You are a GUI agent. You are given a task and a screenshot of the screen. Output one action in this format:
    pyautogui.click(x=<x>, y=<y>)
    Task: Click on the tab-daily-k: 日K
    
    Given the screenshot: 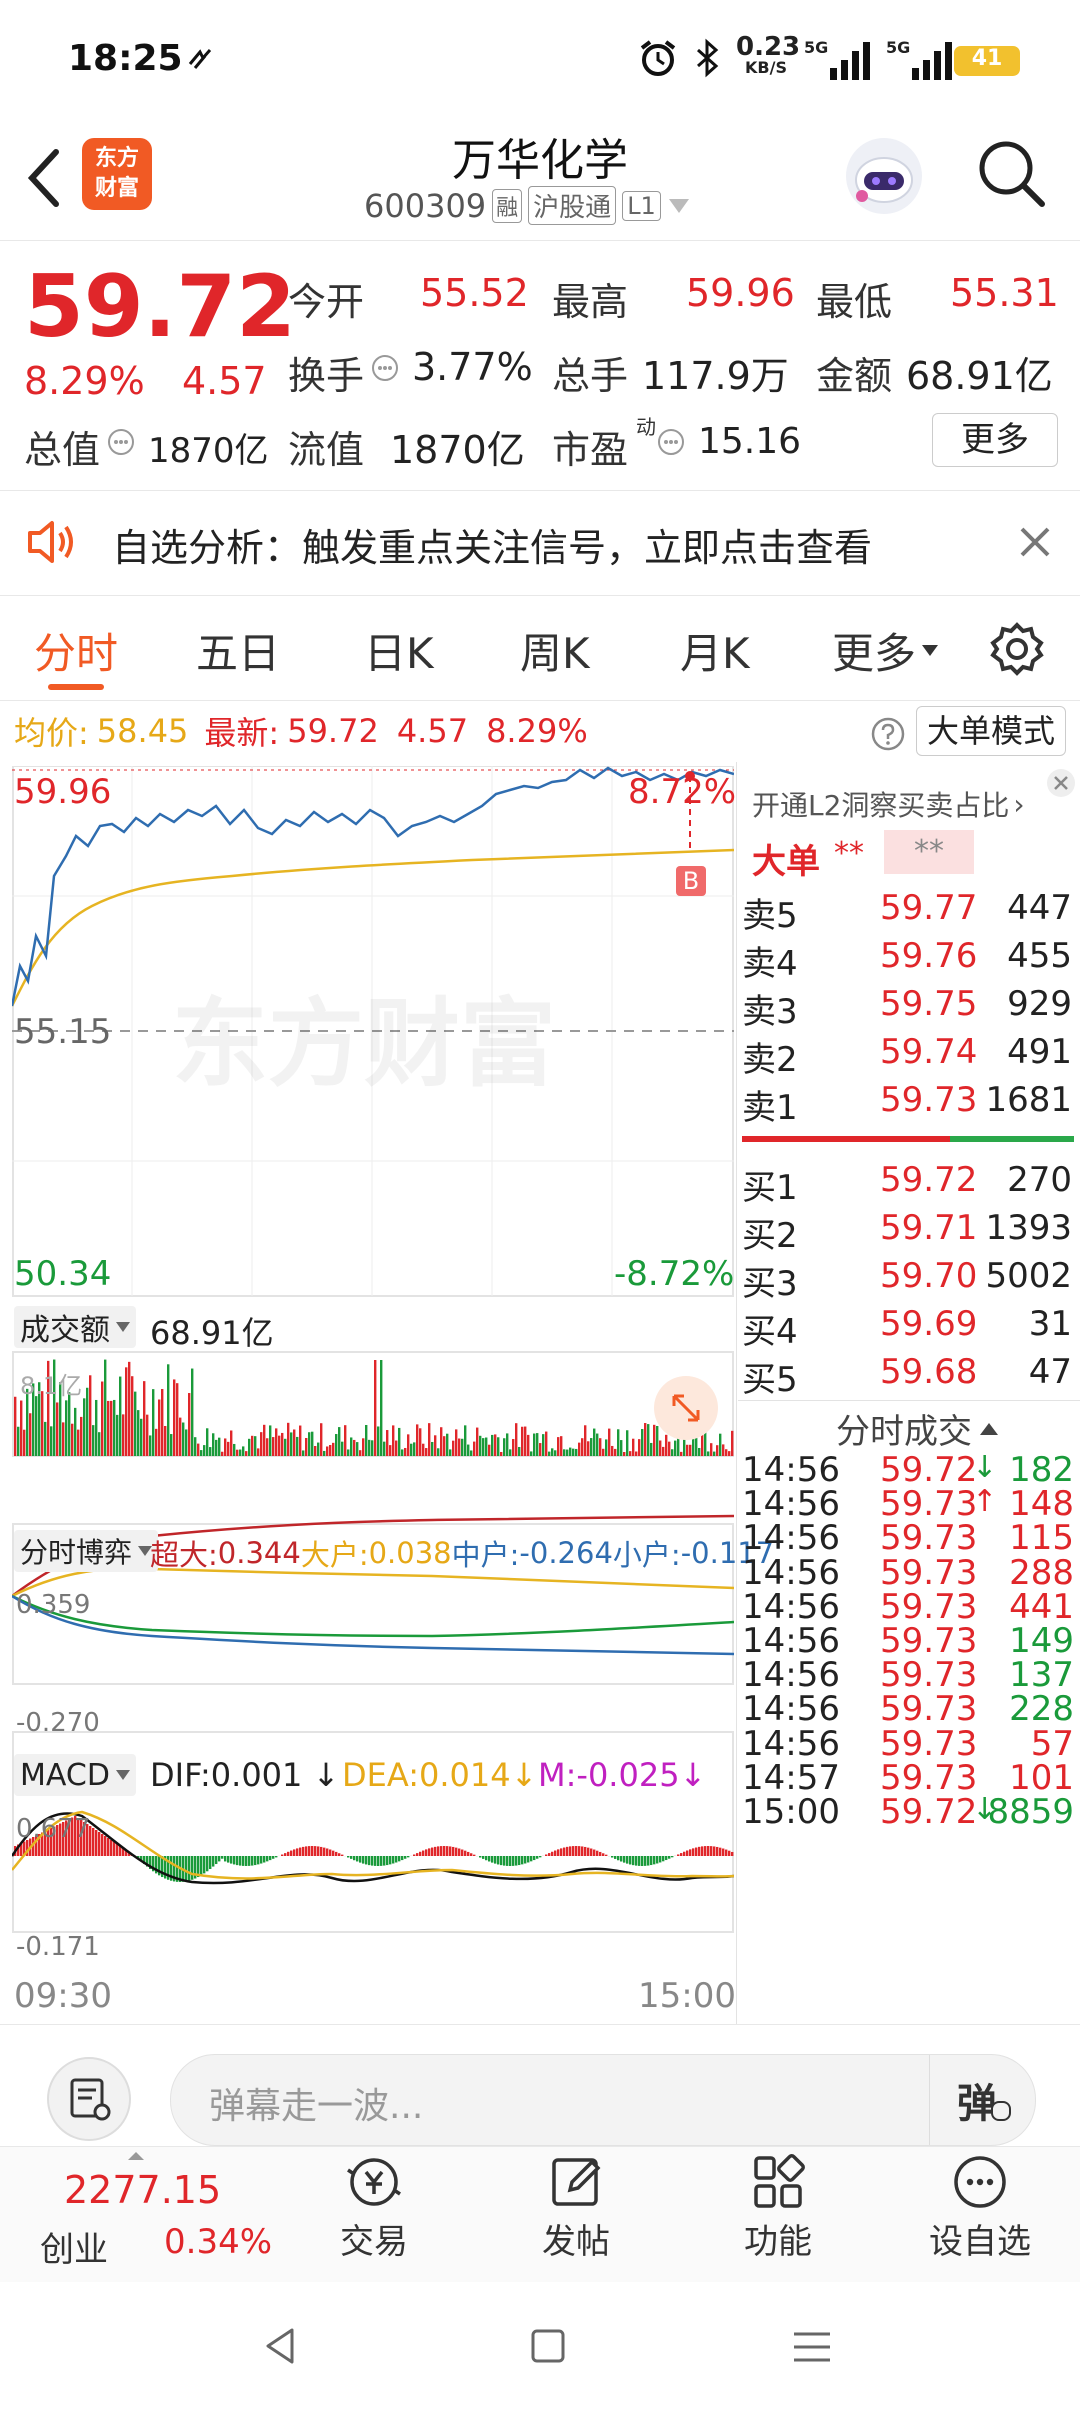 What is the action you would take?
    pyautogui.click(x=399, y=650)
    